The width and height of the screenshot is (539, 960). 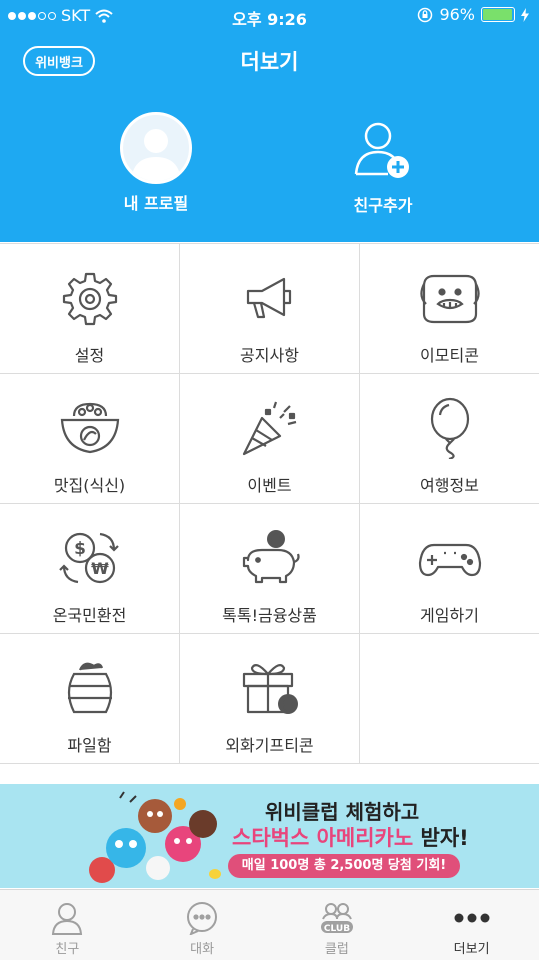 What do you see at coordinates (342, 812) in the screenshot?
I see `banner-title: 위비클럽 체험하고` at bounding box center [342, 812].